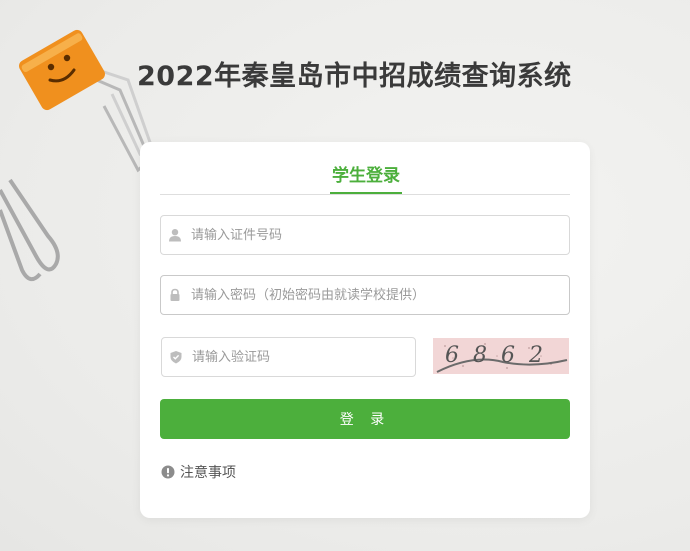  I want to click on exclamation-circle-icon, so click(168, 472).